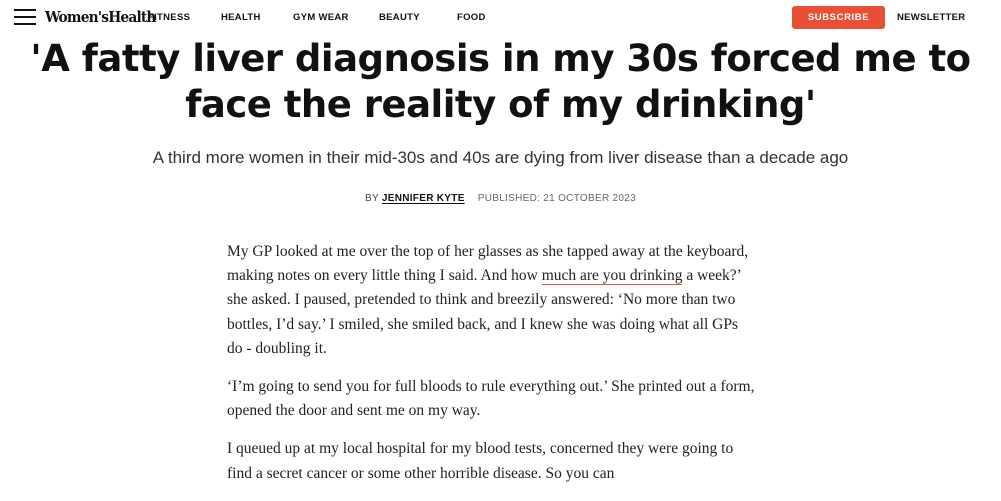  Describe the element at coordinates (321, 17) in the screenshot. I see `nav-item-gym-wear: GYM WEAR` at that location.